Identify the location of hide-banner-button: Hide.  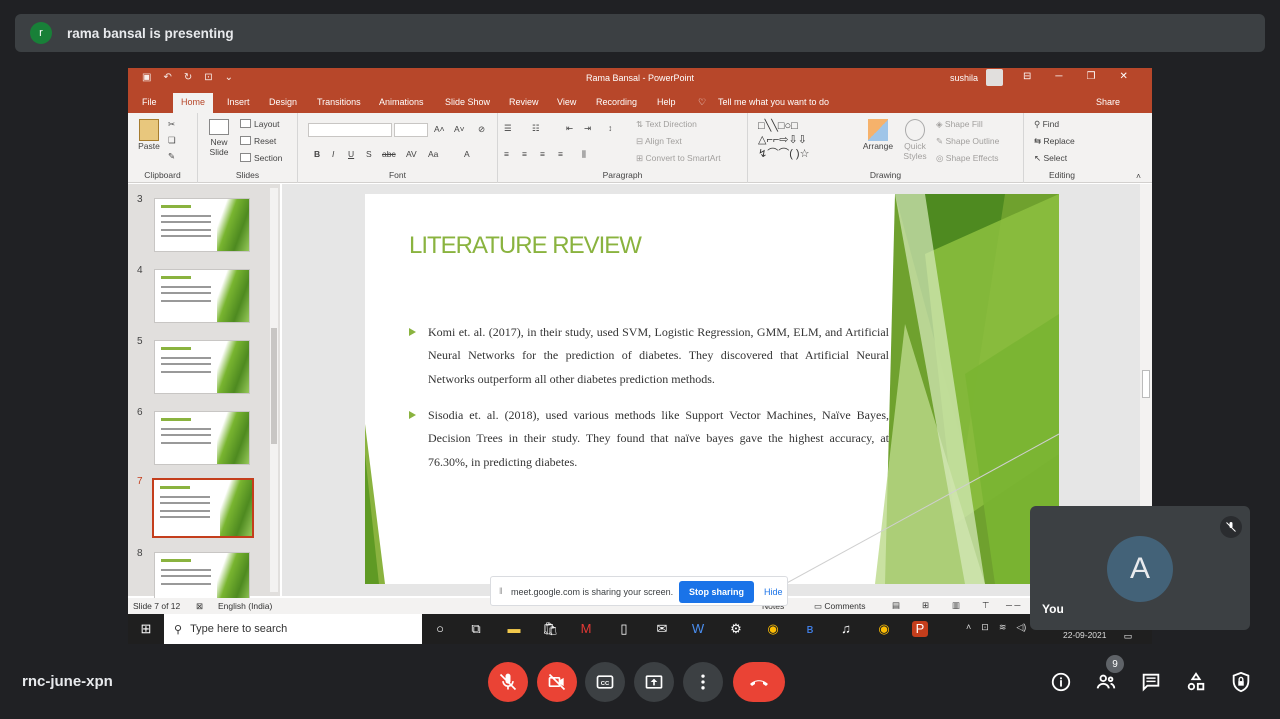
(773, 592).